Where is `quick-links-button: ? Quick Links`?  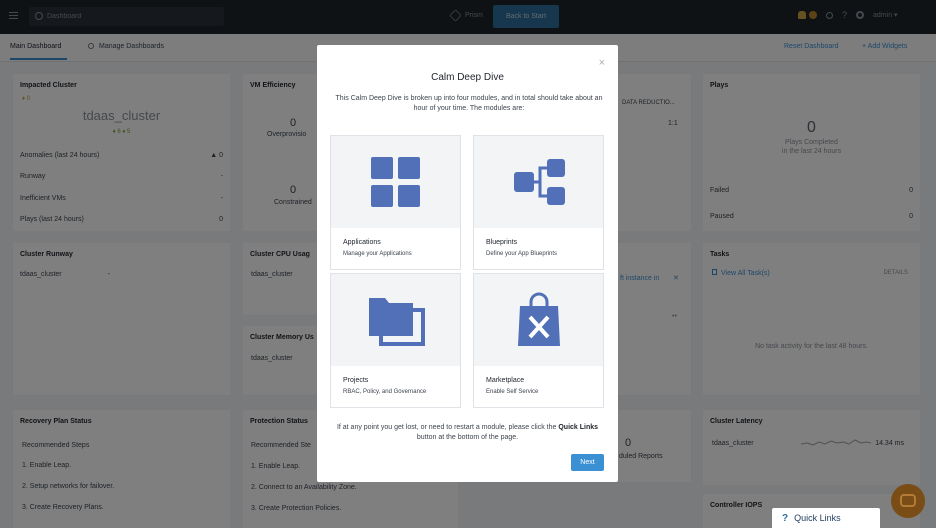 quick-links-button: ? Quick Links is located at coordinates (826, 518).